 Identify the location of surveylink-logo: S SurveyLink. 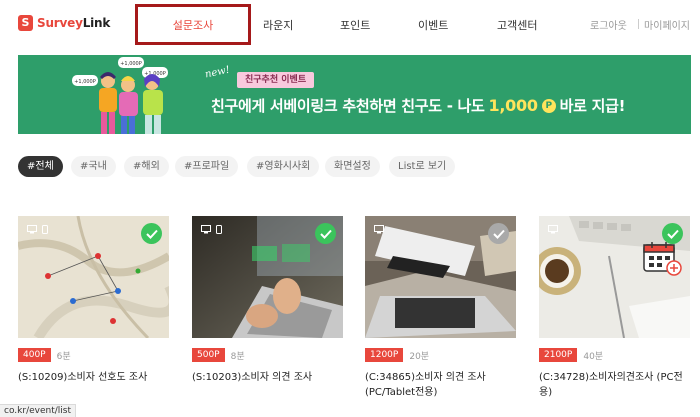
(64, 23).